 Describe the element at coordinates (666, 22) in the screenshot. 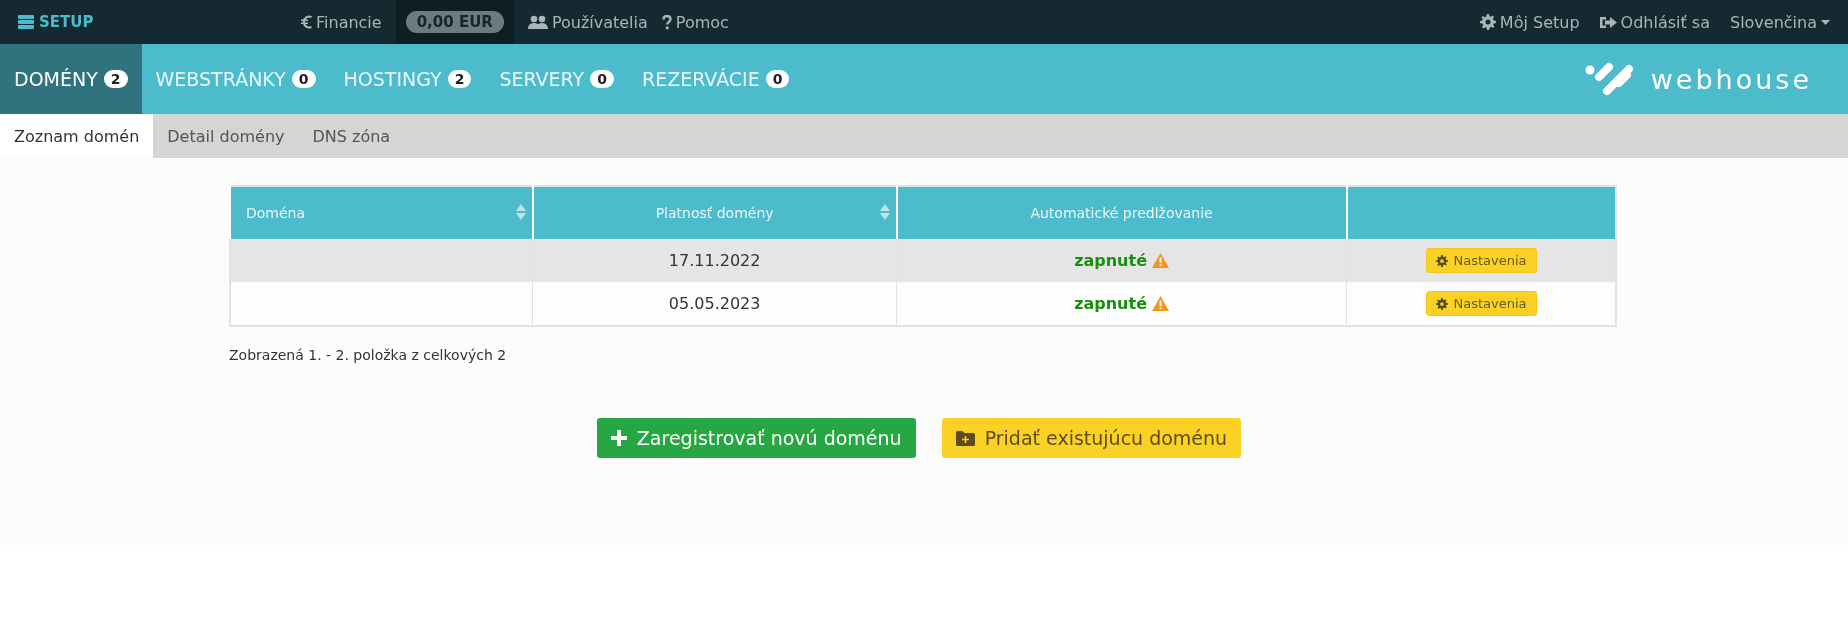

I see `help-icon` at that location.